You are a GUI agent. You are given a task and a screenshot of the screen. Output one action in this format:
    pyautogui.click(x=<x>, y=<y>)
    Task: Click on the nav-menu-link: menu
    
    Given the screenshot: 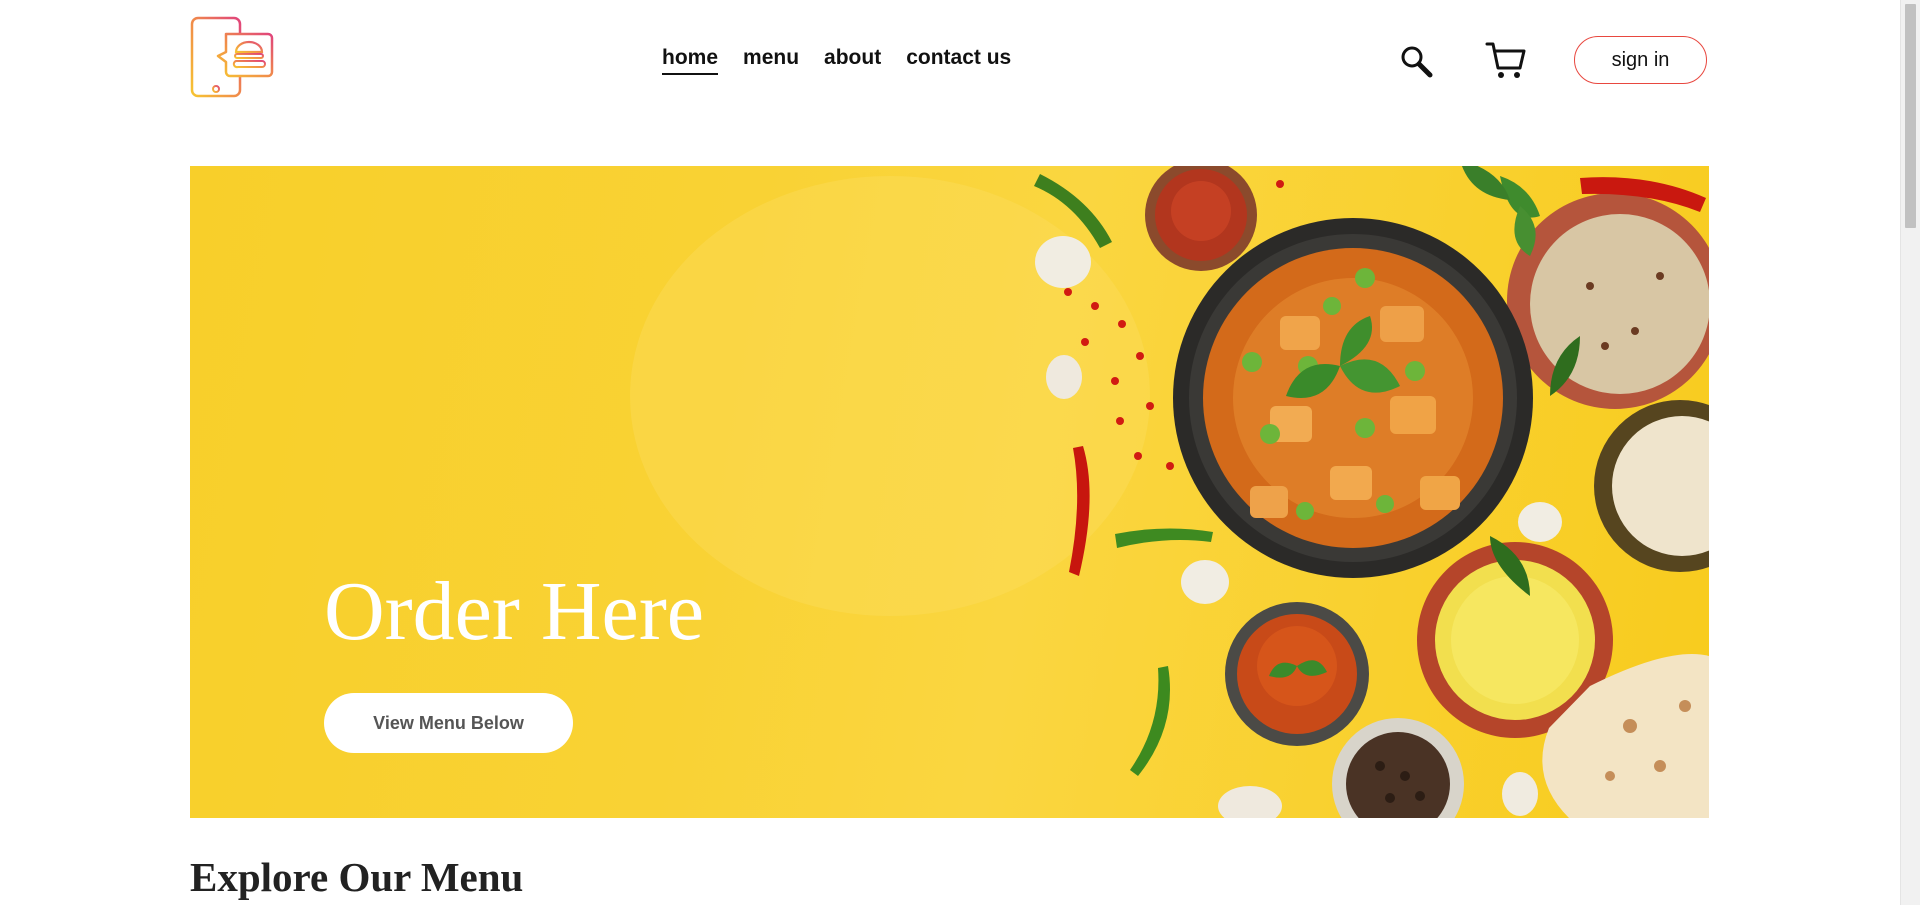 What is the action you would take?
    pyautogui.click(x=771, y=60)
    